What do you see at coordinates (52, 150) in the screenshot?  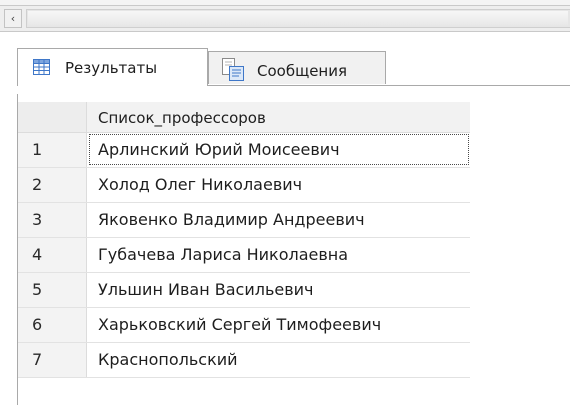 I see `row-number: 1` at bounding box center [52, 150].